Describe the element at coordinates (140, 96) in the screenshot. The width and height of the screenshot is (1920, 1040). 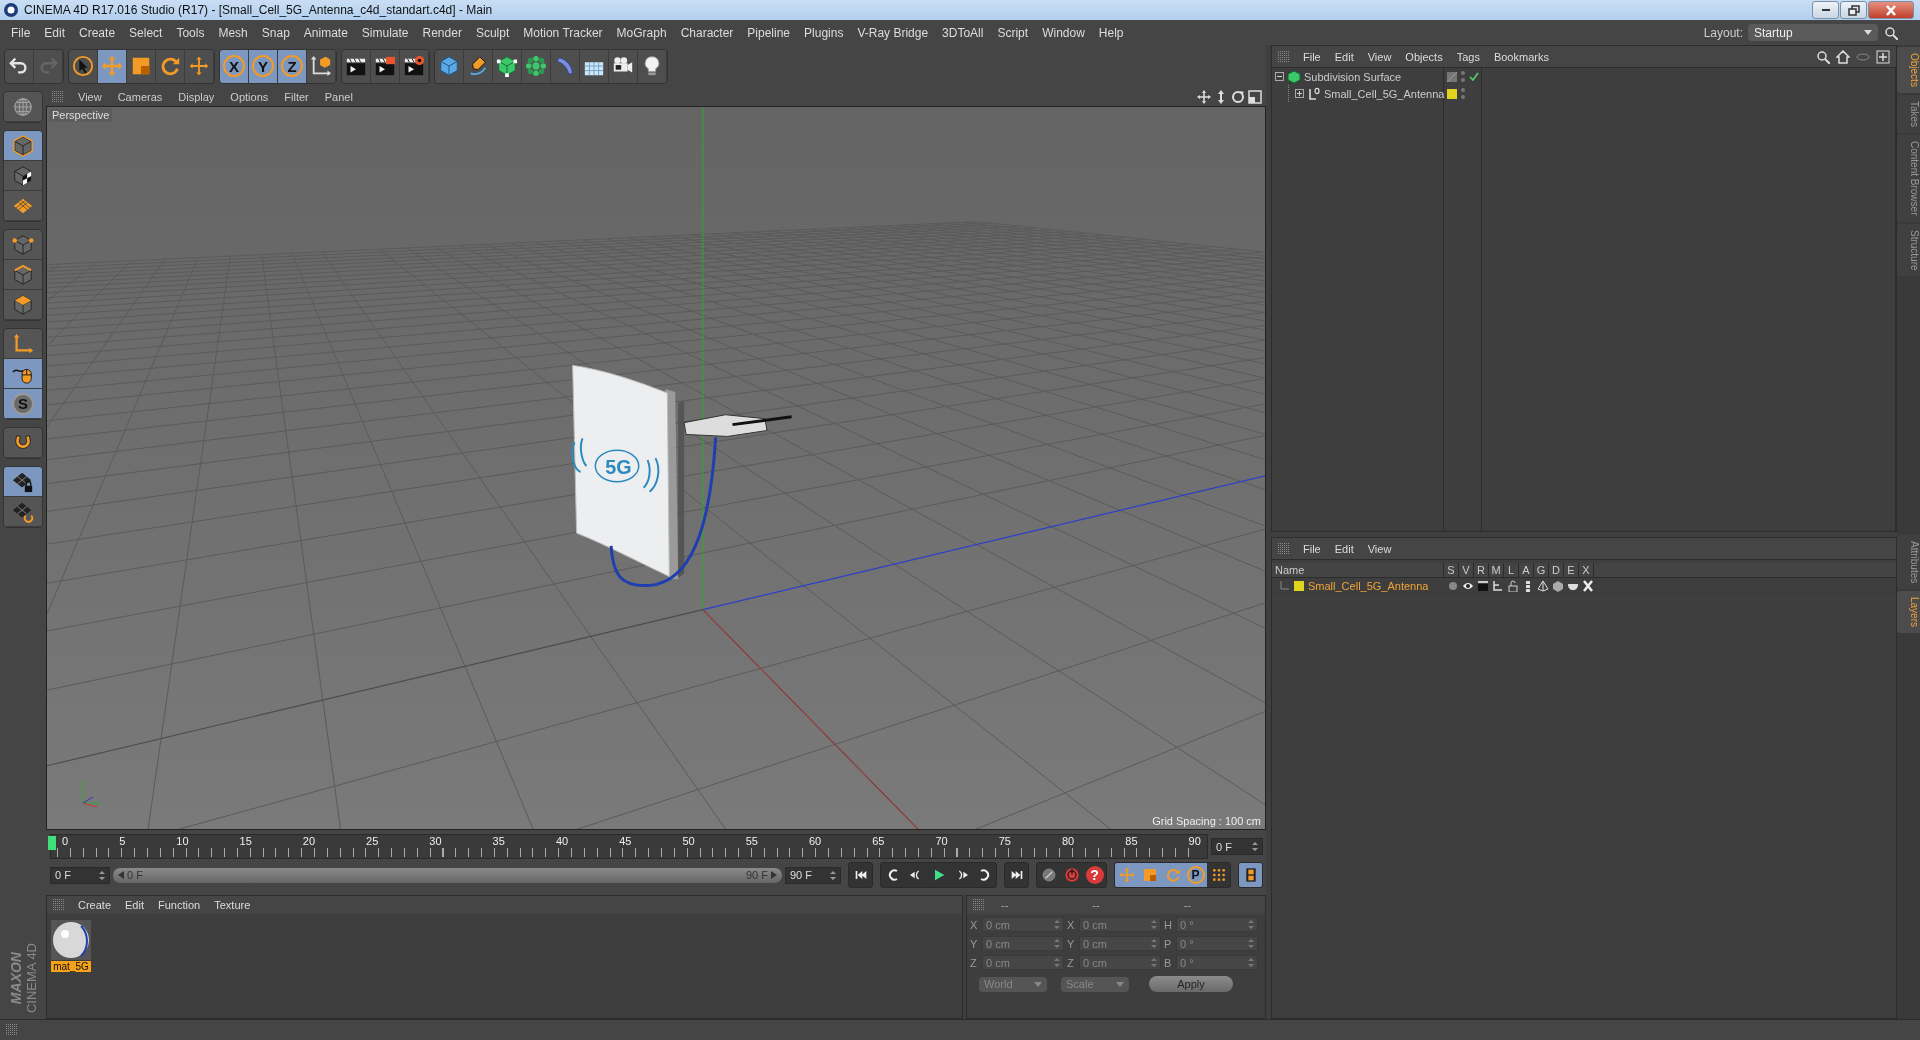
I see `menu-item: Cameras` at that location.